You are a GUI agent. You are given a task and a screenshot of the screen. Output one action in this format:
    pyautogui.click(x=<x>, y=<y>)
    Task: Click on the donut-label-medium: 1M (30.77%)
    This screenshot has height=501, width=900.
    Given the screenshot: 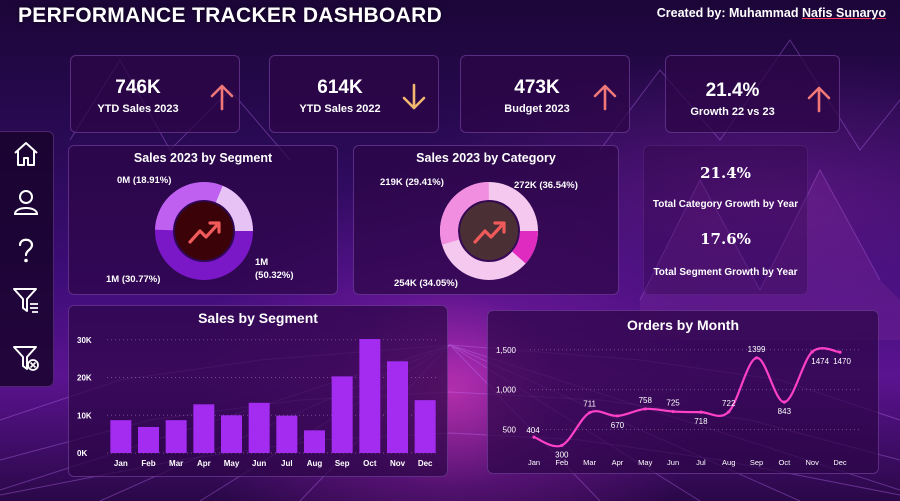 What is the action you would take?
    pyautogui.click(x=133, y=279)
    